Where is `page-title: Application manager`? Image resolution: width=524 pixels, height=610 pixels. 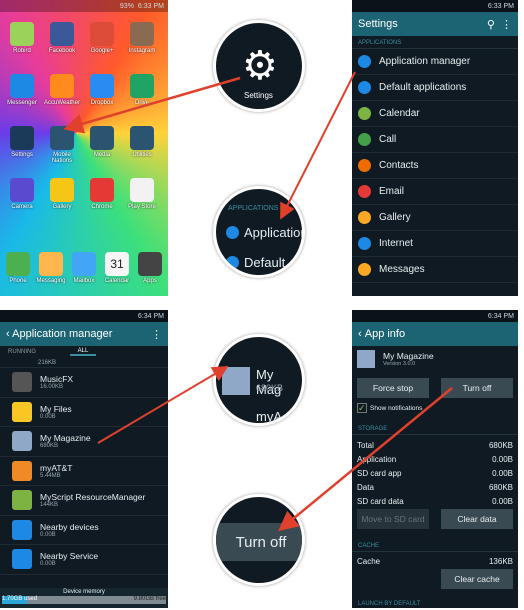
page-title: Application manager is located at coordinates (62, 334).